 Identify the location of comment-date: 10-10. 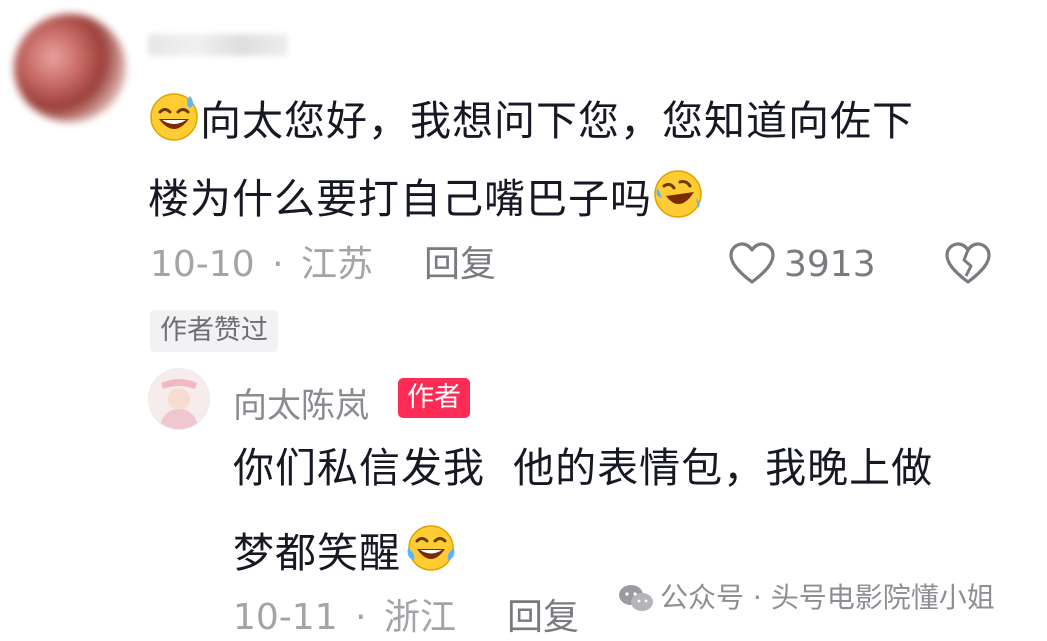
(202, 264).